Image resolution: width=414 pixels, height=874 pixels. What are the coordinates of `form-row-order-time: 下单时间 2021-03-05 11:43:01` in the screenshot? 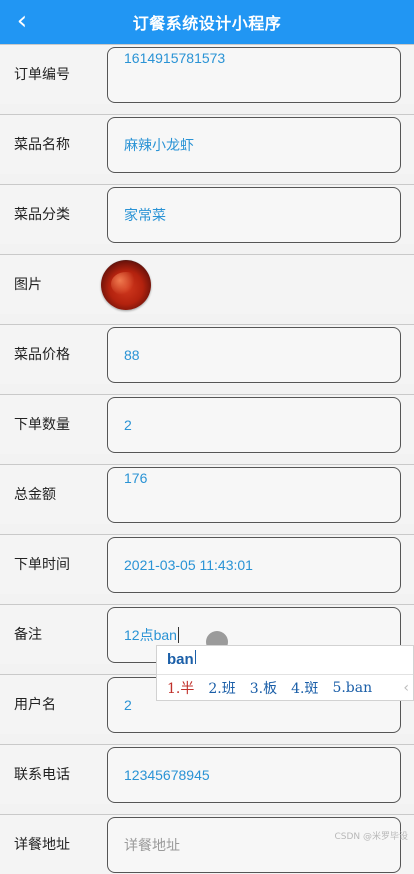 It's located at (207, 564).